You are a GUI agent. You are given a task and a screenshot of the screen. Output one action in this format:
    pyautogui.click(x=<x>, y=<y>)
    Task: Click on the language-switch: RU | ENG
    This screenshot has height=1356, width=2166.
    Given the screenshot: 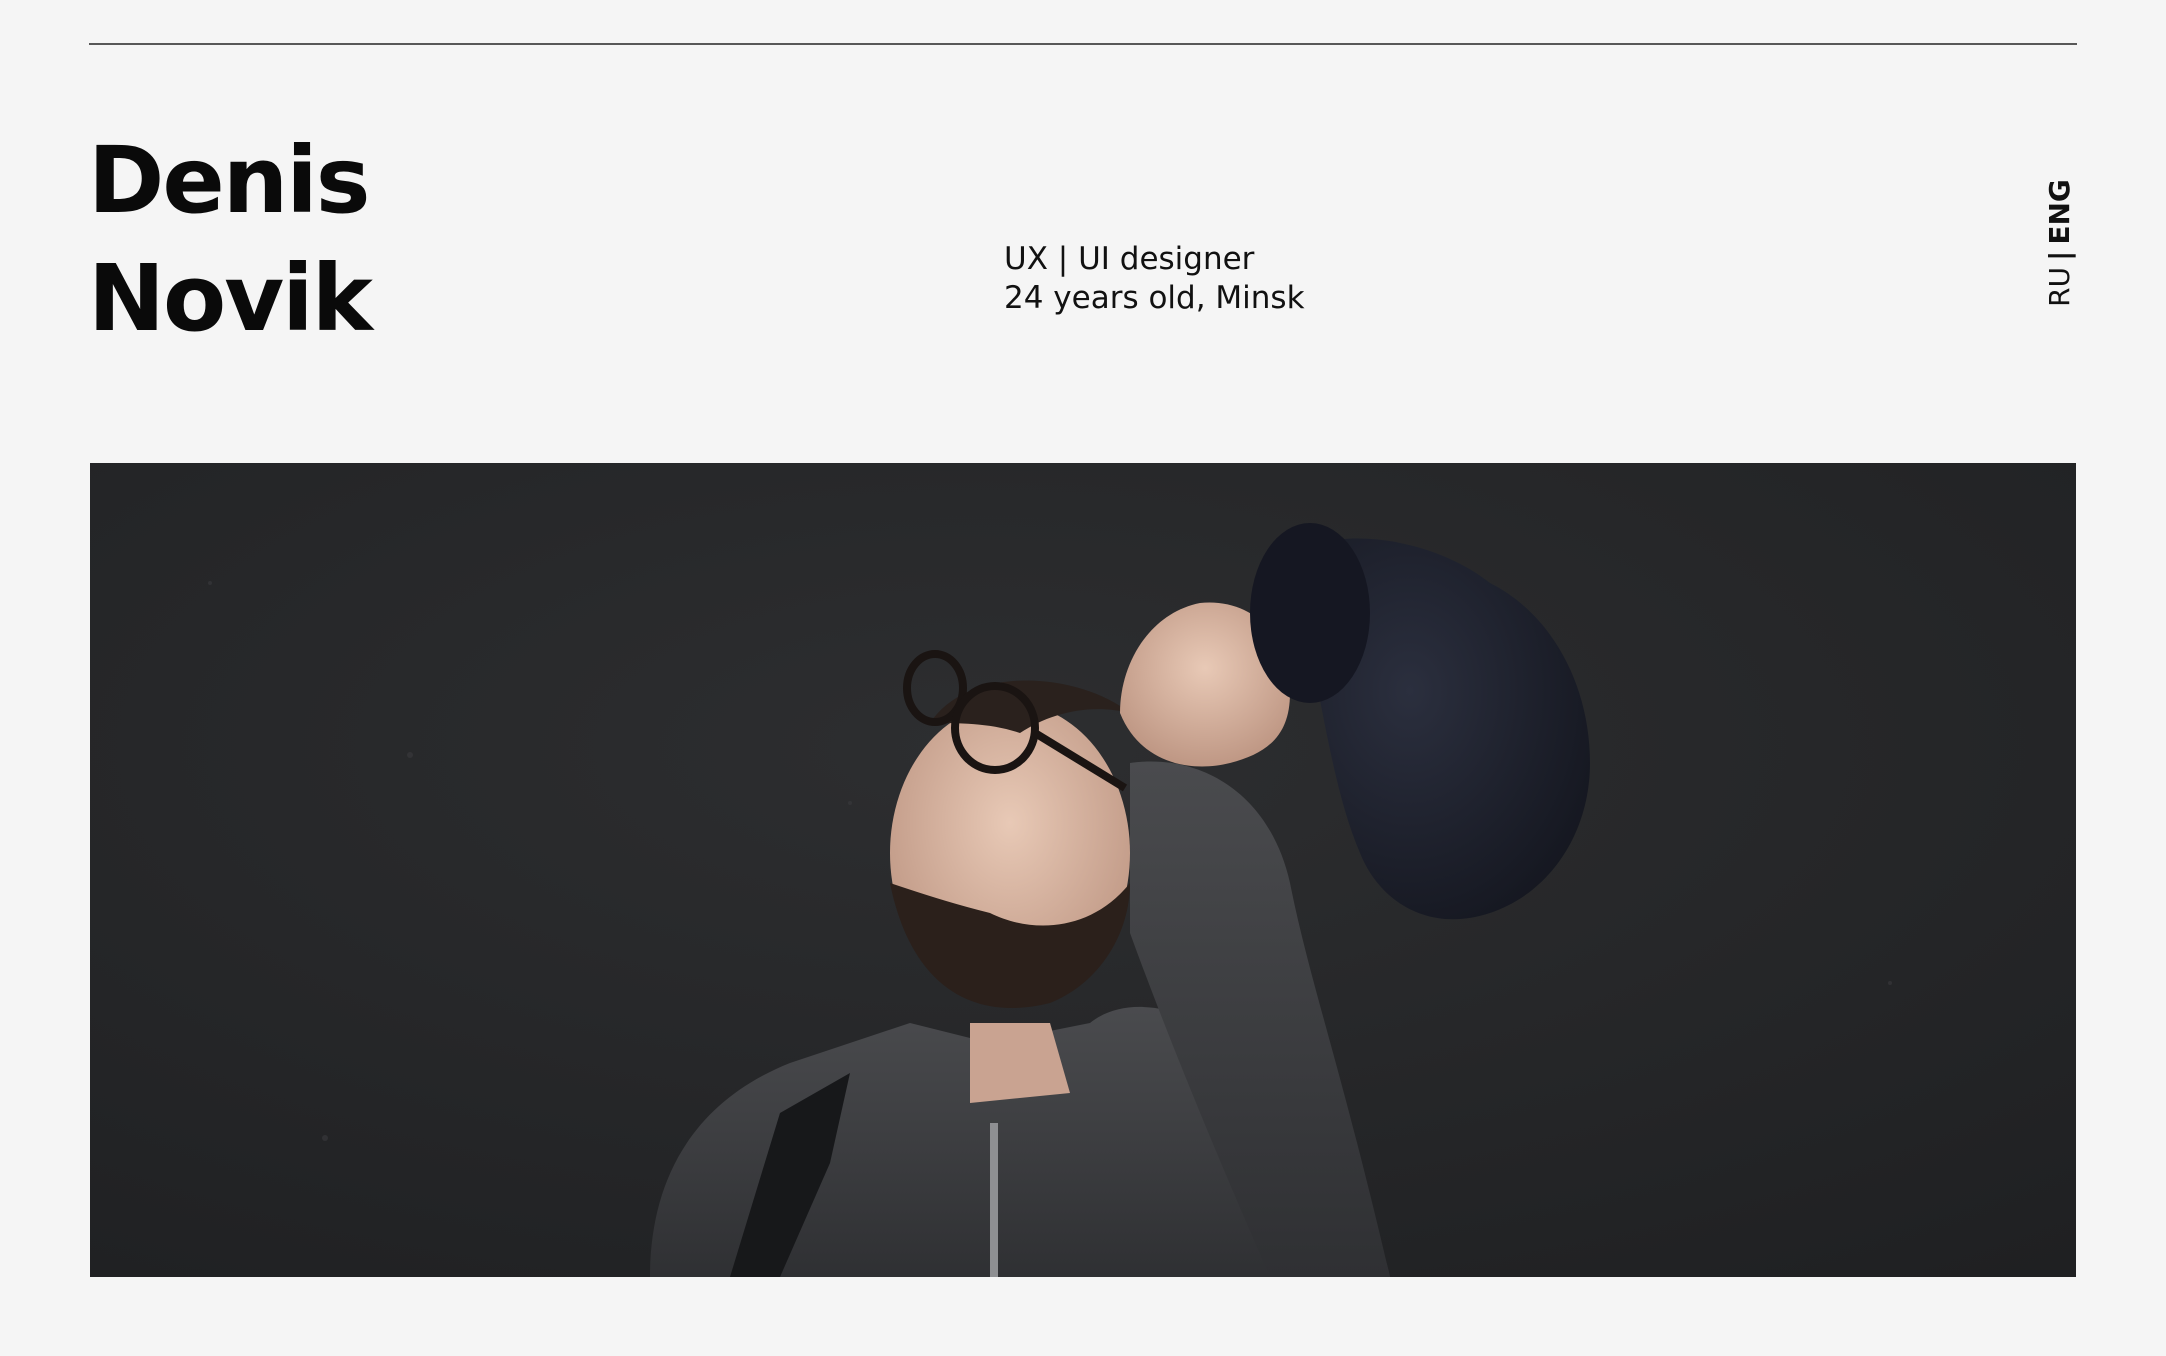 What is the action you would take?
    pyautogui.click(x=2060, y=243)
    